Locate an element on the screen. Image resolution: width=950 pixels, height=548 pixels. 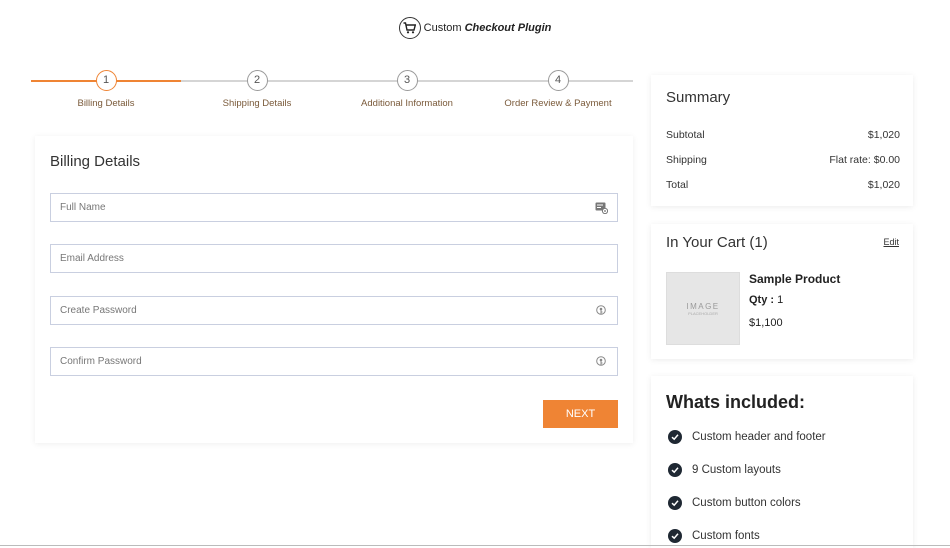
summary-value: Flat rate: $0.00 is located at coordinates (864, 160).